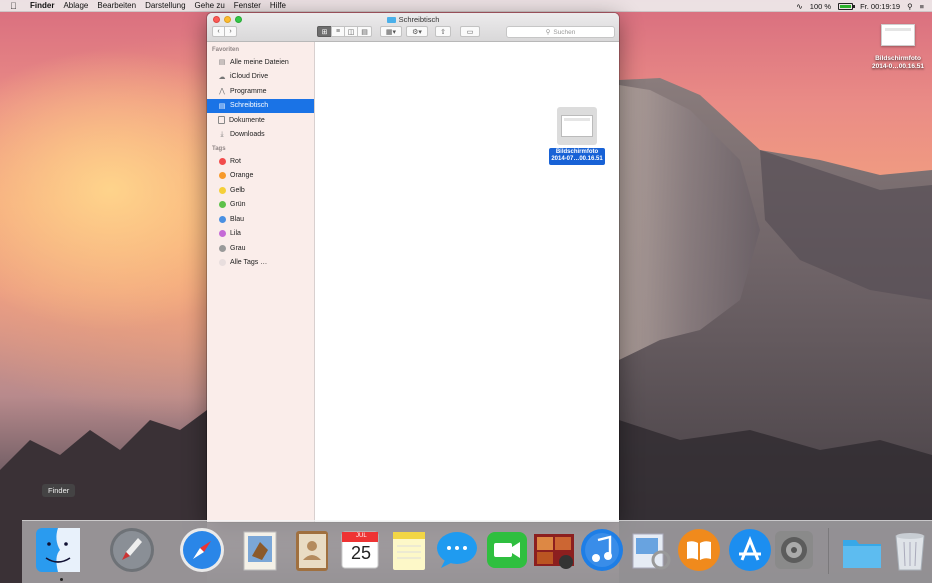 The width and height of the screenshot is (932, 583). What do you see at coordinates (235, 234) in the screenshot?
I see `sidebar-item-label: Lila` at bounding box center [235, 234].